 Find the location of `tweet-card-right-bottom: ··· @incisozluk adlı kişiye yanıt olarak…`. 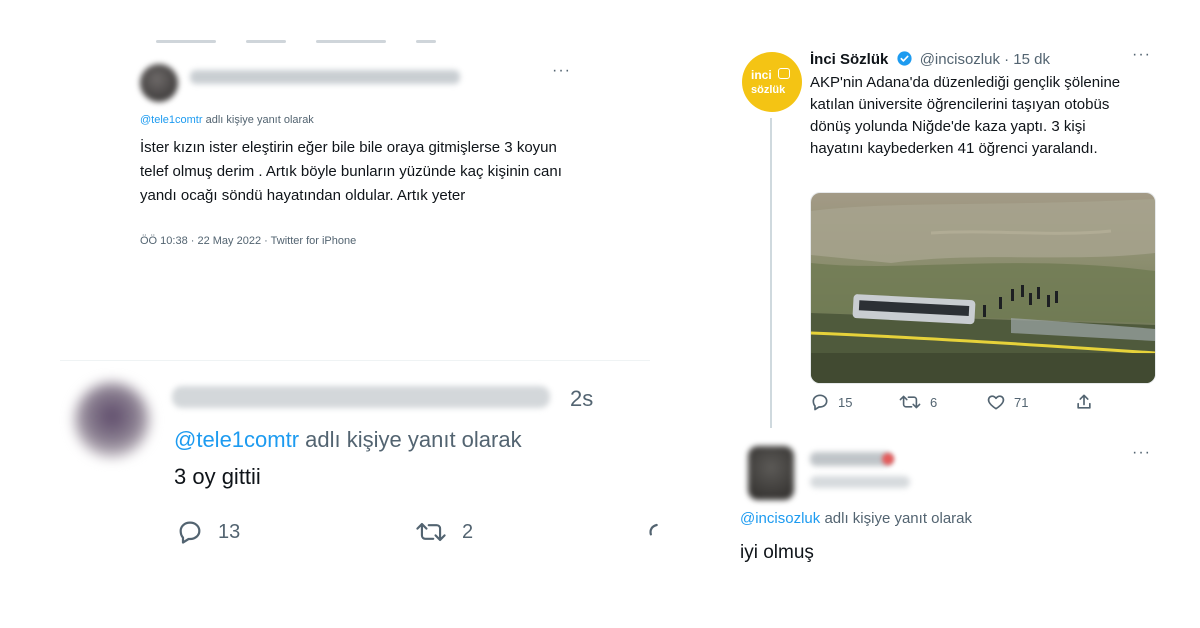

tweet-card-right-bottom: ··· @incisozluk adlı kişiye yanıt olarak… is located at coordinates (950, 510).